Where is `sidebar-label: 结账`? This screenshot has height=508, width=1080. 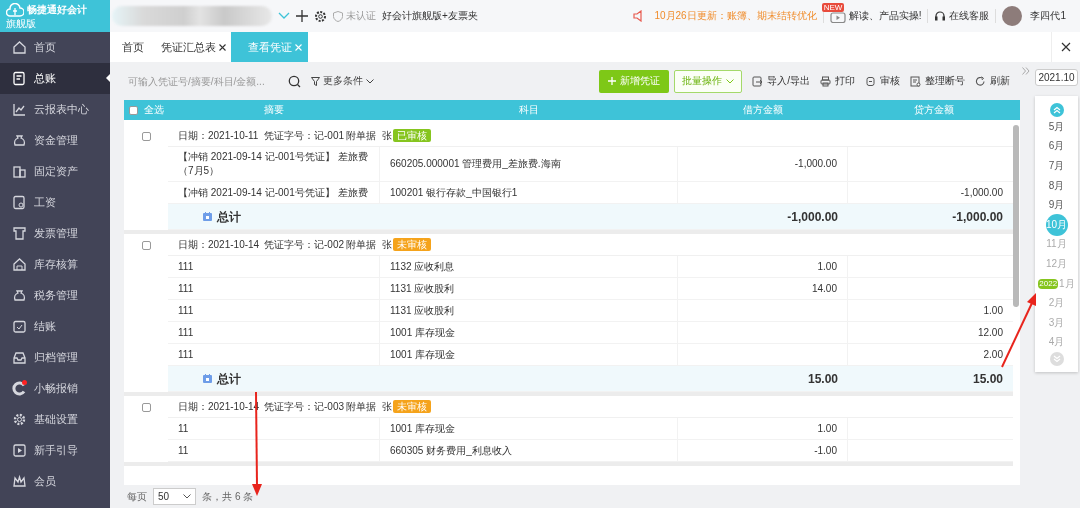
sidebar-label: 结账 is located at coordinates (45, 326).